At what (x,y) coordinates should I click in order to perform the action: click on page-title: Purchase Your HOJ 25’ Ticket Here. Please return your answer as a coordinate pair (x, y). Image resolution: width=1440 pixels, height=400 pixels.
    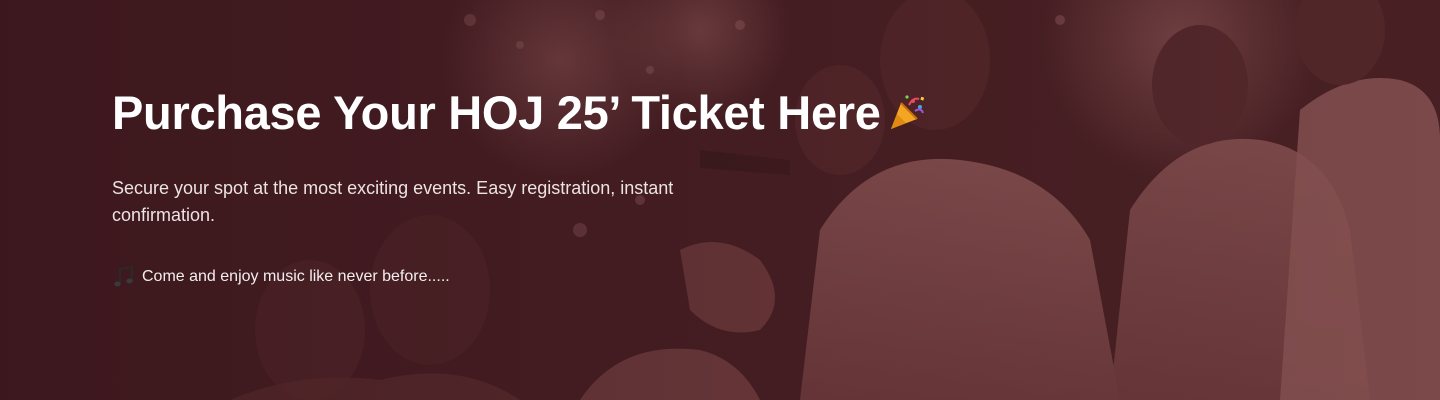
    Looking at the image, I should click on (518, 115).